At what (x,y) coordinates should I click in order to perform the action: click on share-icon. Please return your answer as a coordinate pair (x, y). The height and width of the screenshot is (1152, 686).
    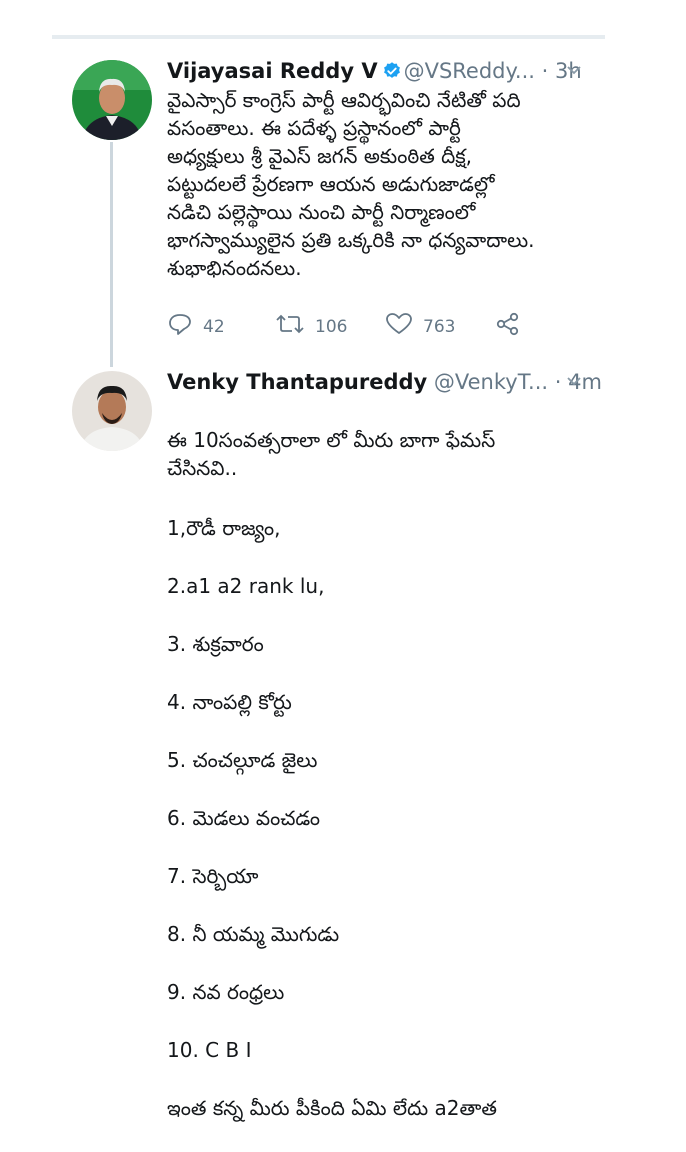
    Looking at the image, I should click on (513, 326).